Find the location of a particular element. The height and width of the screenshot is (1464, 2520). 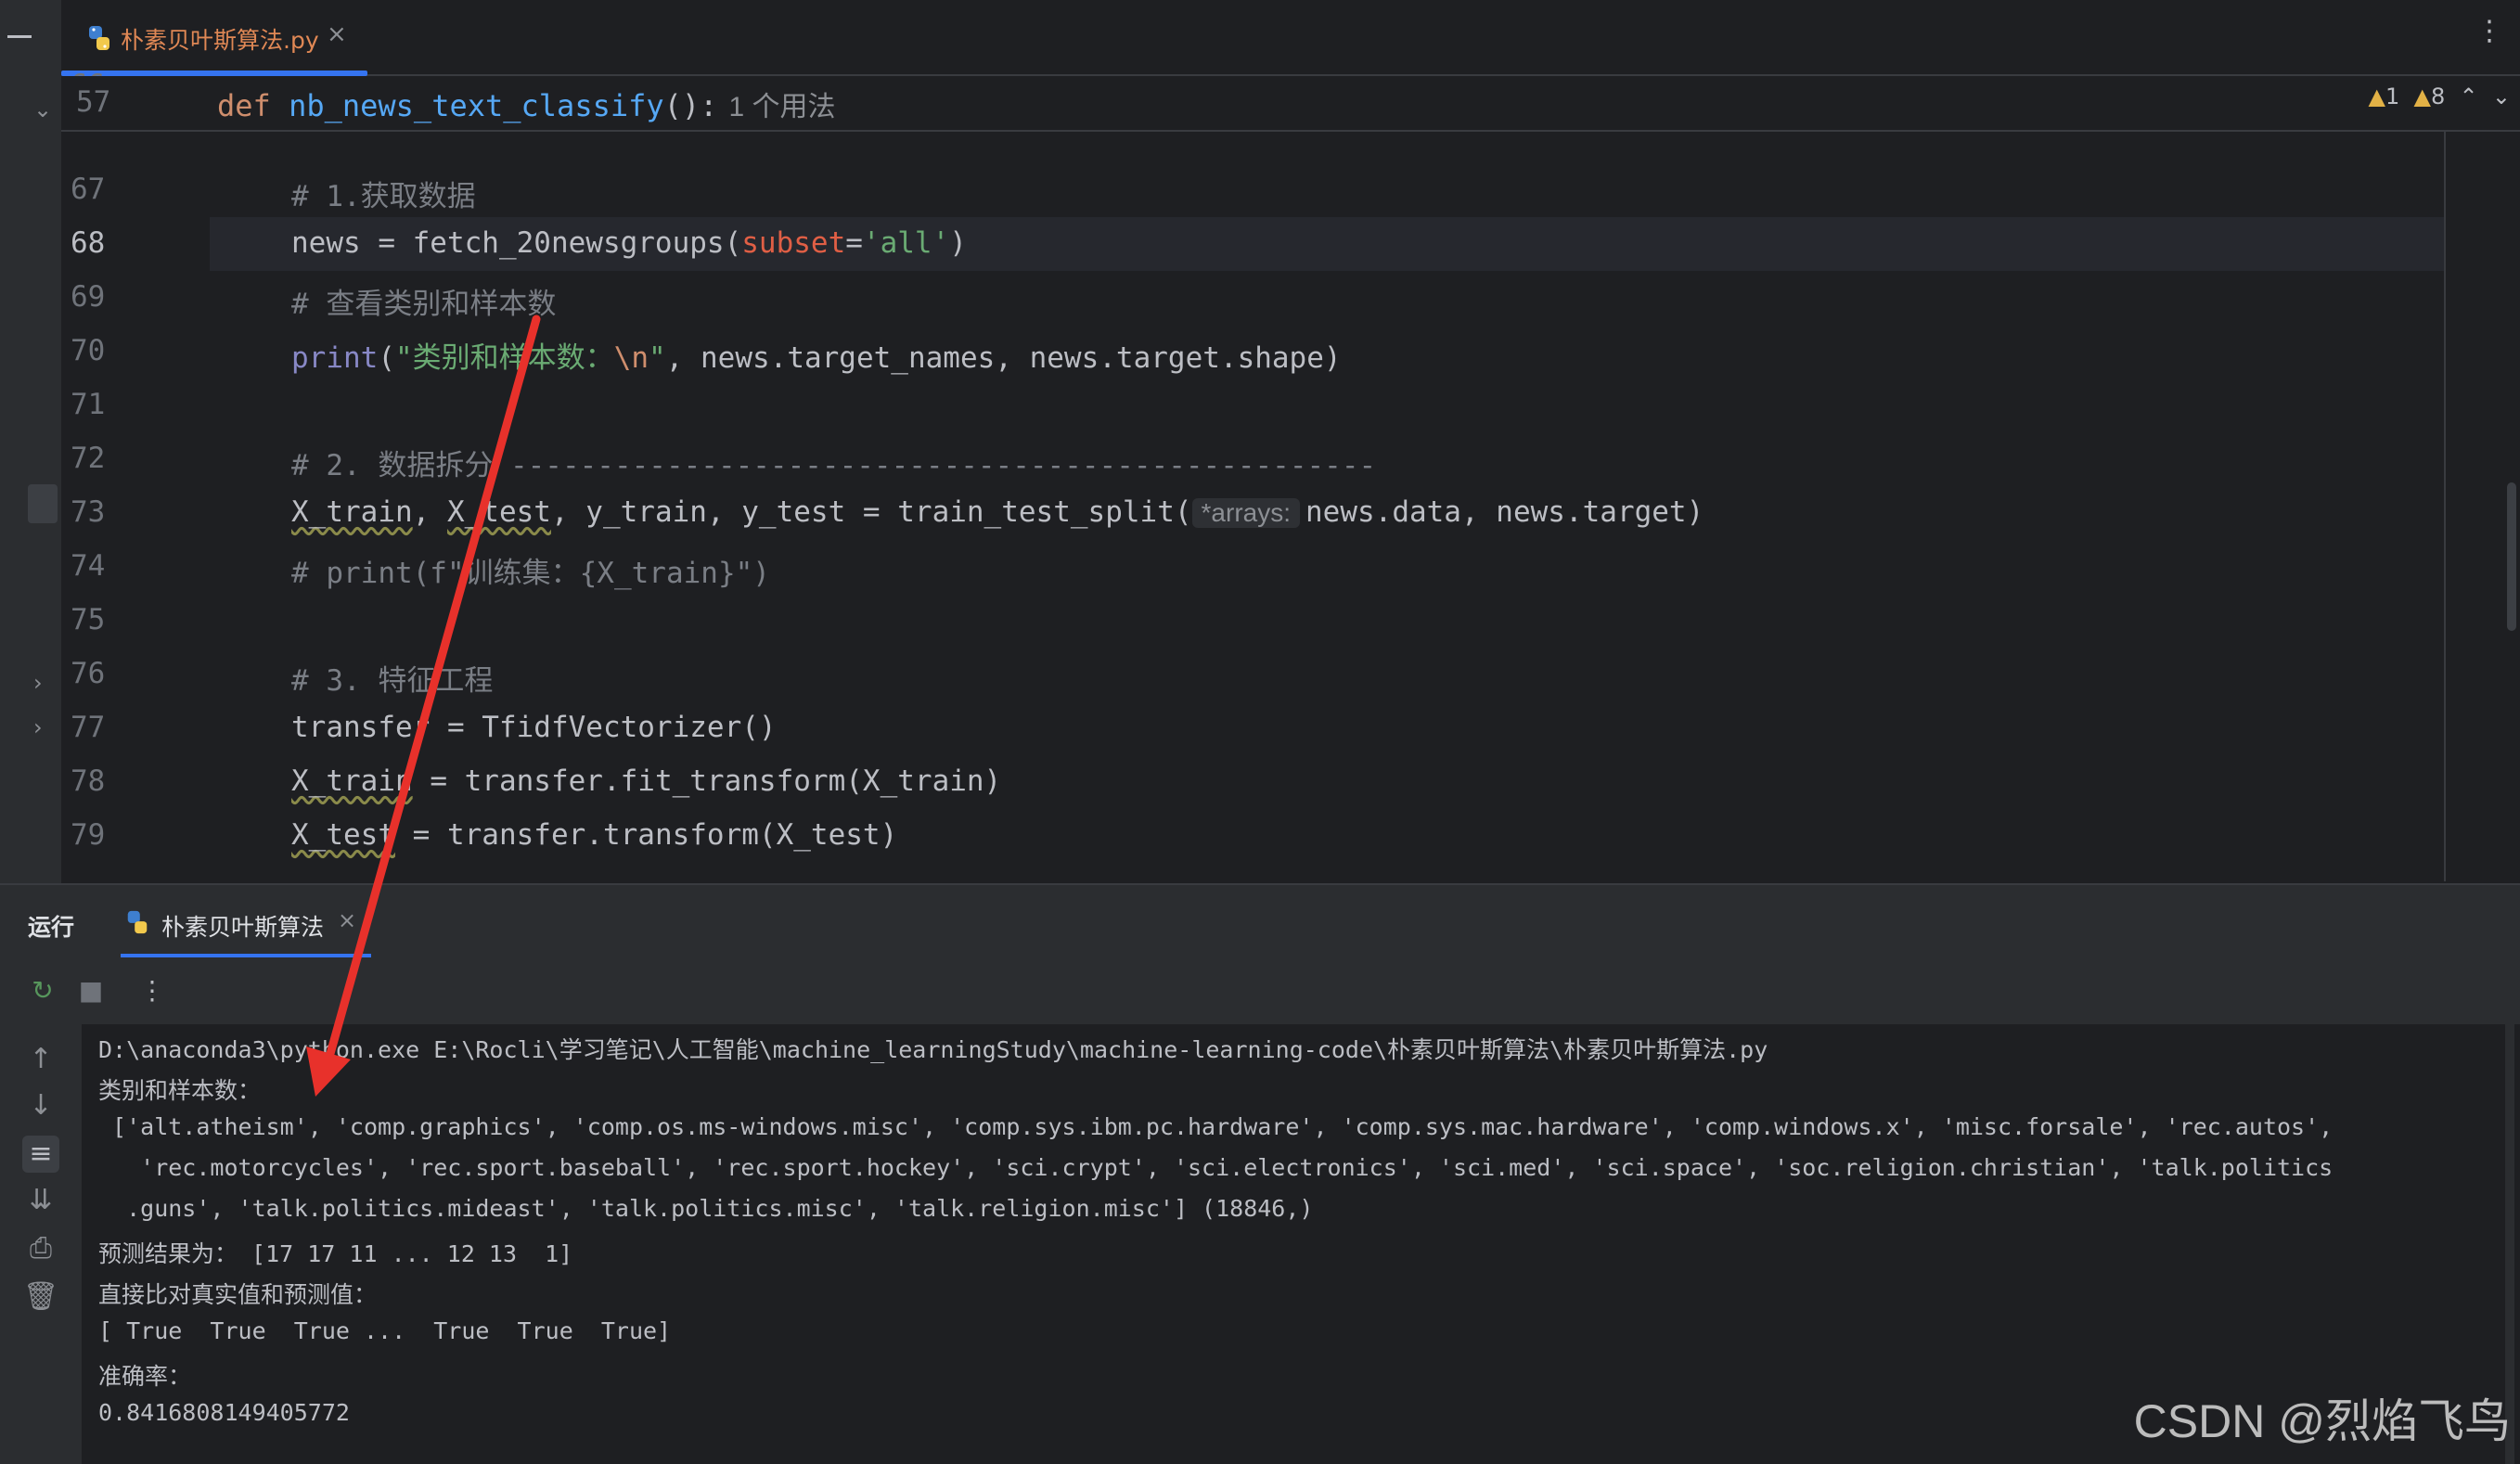

code-token: = is located at coordinates (854, 243).